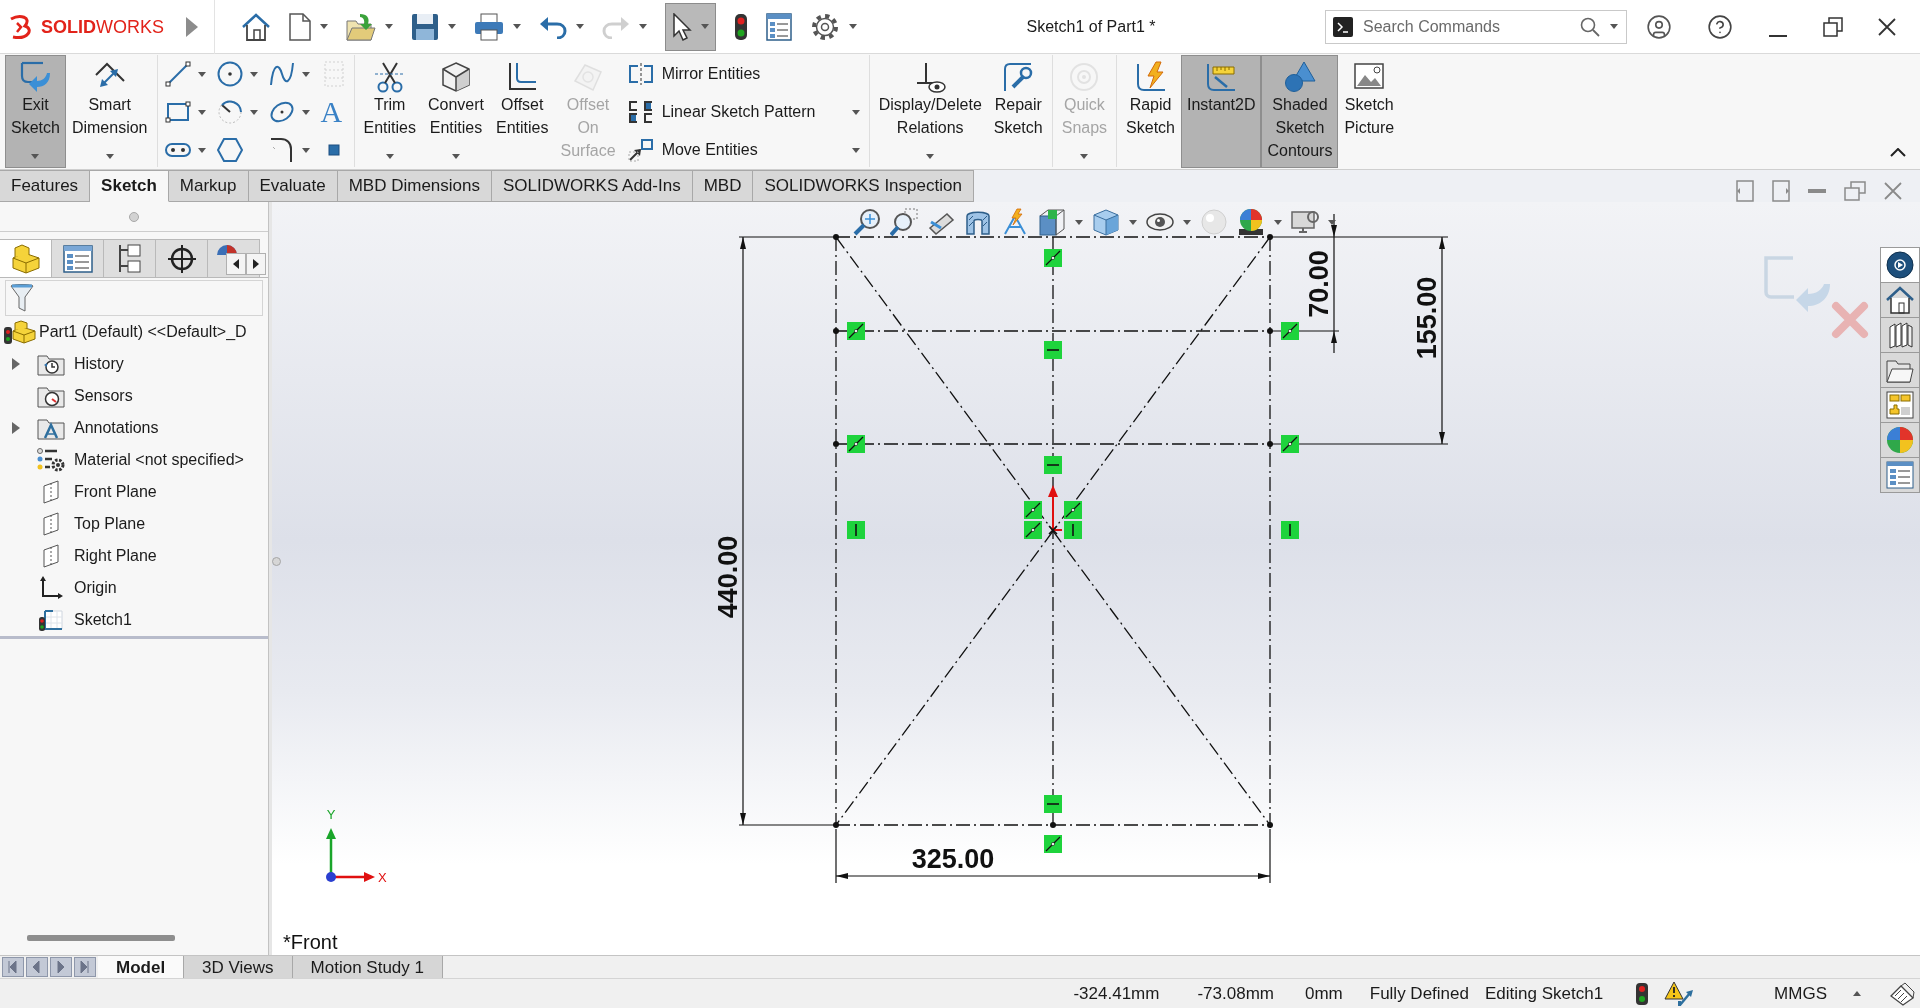 This screenshot has width=1920, height=1008. What do you see at coordinates (1902, 993) in the screenshot?
I see `stamp-icon` at bounding box center [1902, 993].